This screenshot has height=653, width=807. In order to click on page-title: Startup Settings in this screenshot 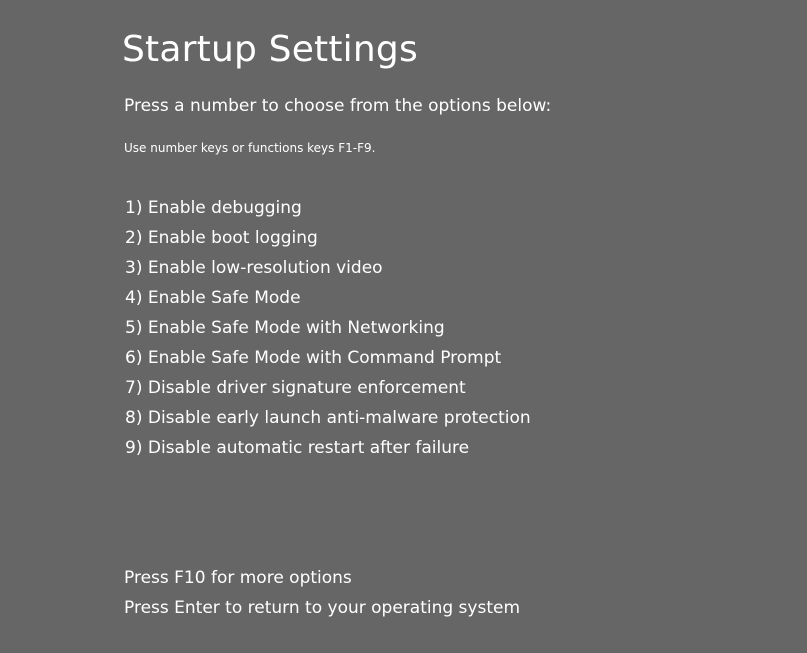, I will do `click(270, 49)`.